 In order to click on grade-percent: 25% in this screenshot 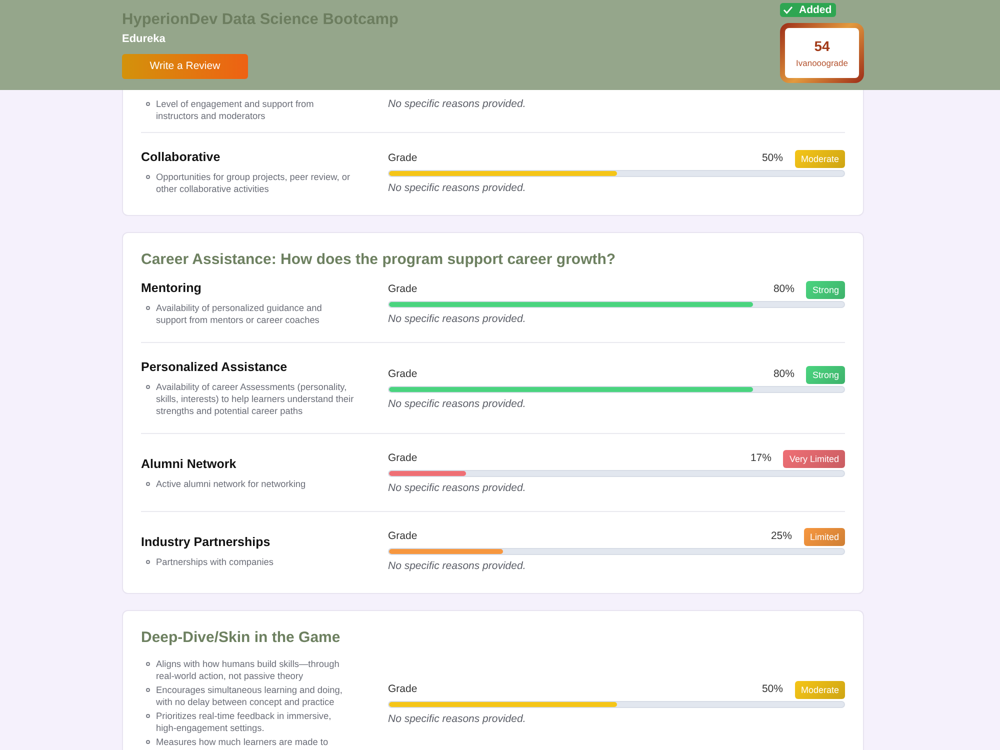, I will do `click(781, 536)`.